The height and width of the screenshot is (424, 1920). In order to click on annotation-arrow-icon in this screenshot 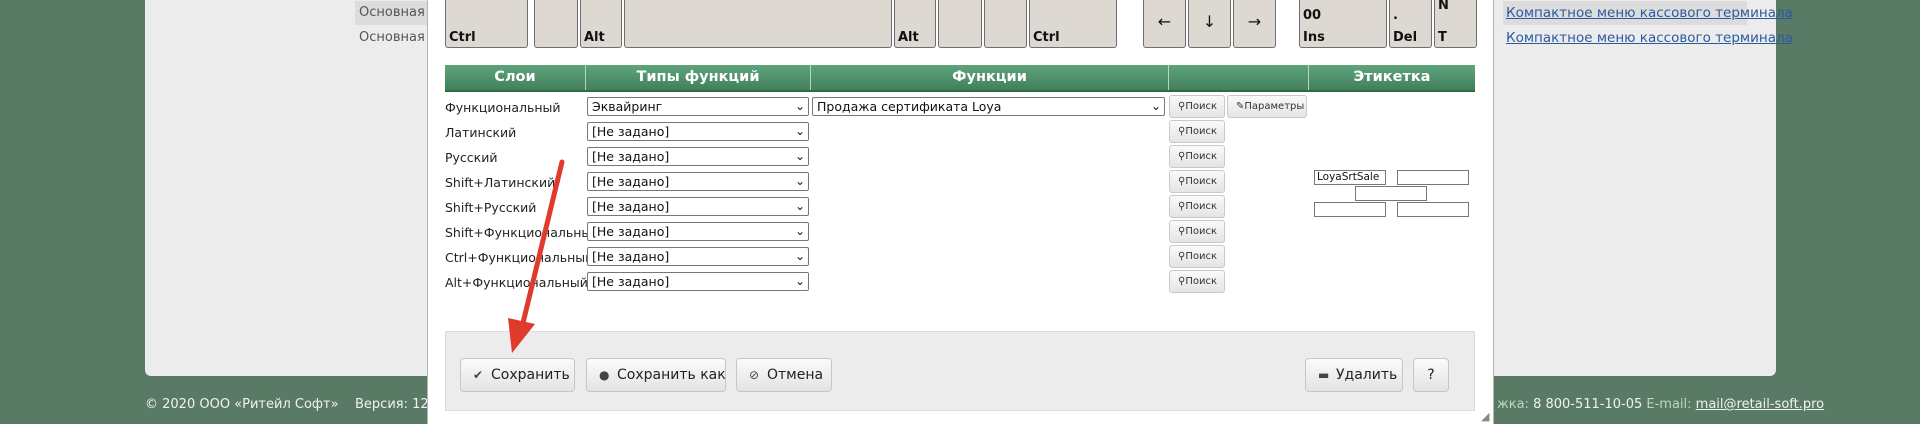, I will do `click(536, 256)`.